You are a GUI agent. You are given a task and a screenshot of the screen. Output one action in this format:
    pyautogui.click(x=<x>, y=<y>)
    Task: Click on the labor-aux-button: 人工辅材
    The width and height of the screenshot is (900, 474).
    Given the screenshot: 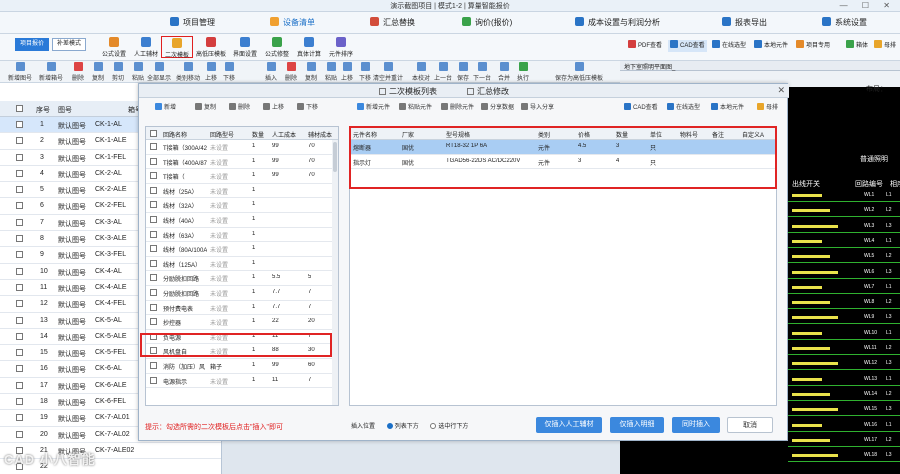 What is the action you would take?
    pyautogui.click(x=146, y=47)
    